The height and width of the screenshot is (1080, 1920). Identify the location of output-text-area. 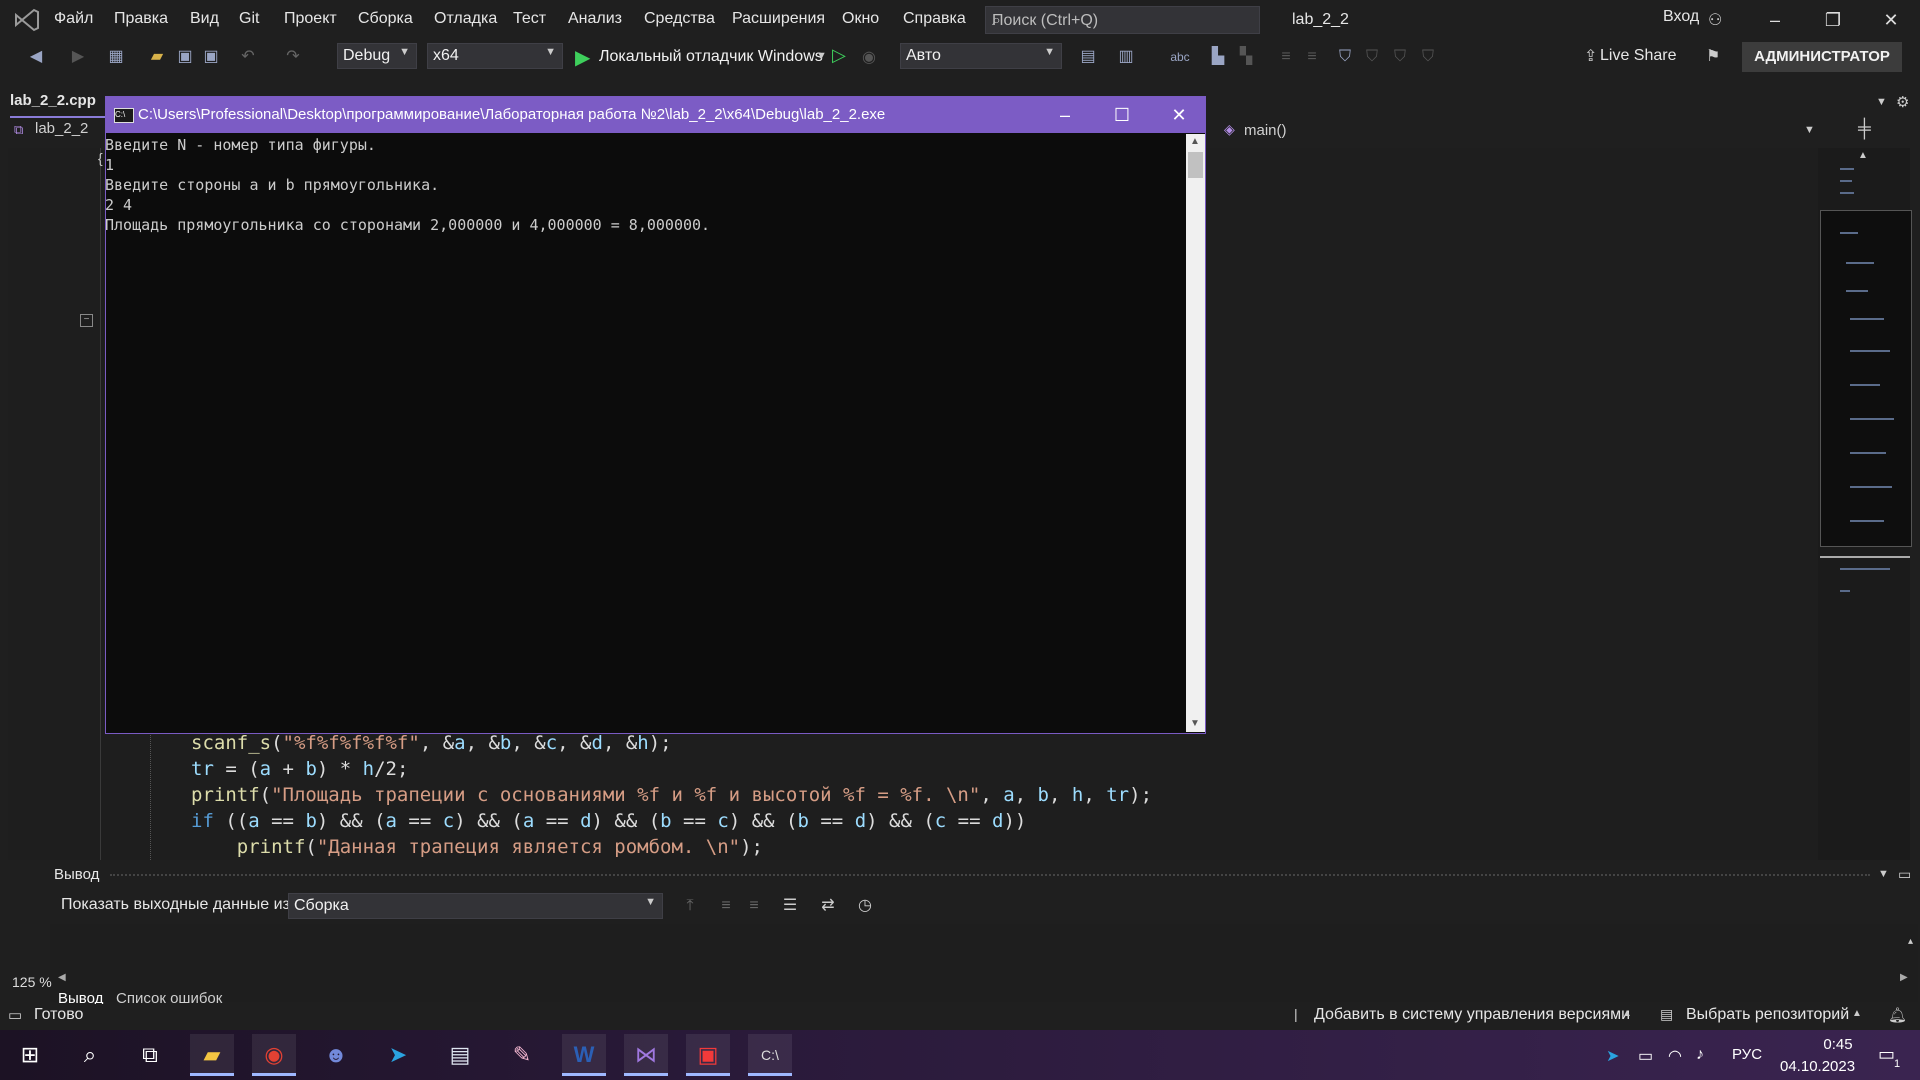
(984, 963).